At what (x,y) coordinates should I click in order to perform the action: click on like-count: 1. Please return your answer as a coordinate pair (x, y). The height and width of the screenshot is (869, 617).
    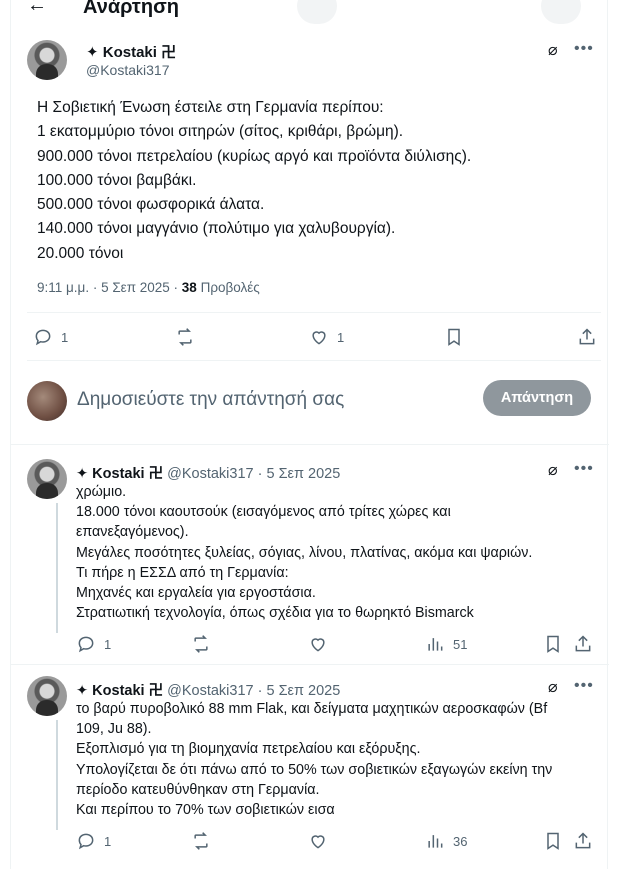
    Looking at the image, I should click on (341, 337).